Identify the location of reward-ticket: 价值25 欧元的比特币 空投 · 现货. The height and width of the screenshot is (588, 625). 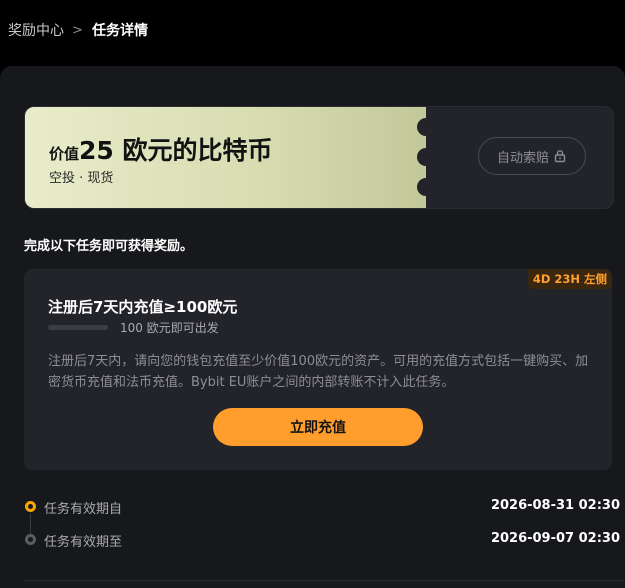
(225, 157).